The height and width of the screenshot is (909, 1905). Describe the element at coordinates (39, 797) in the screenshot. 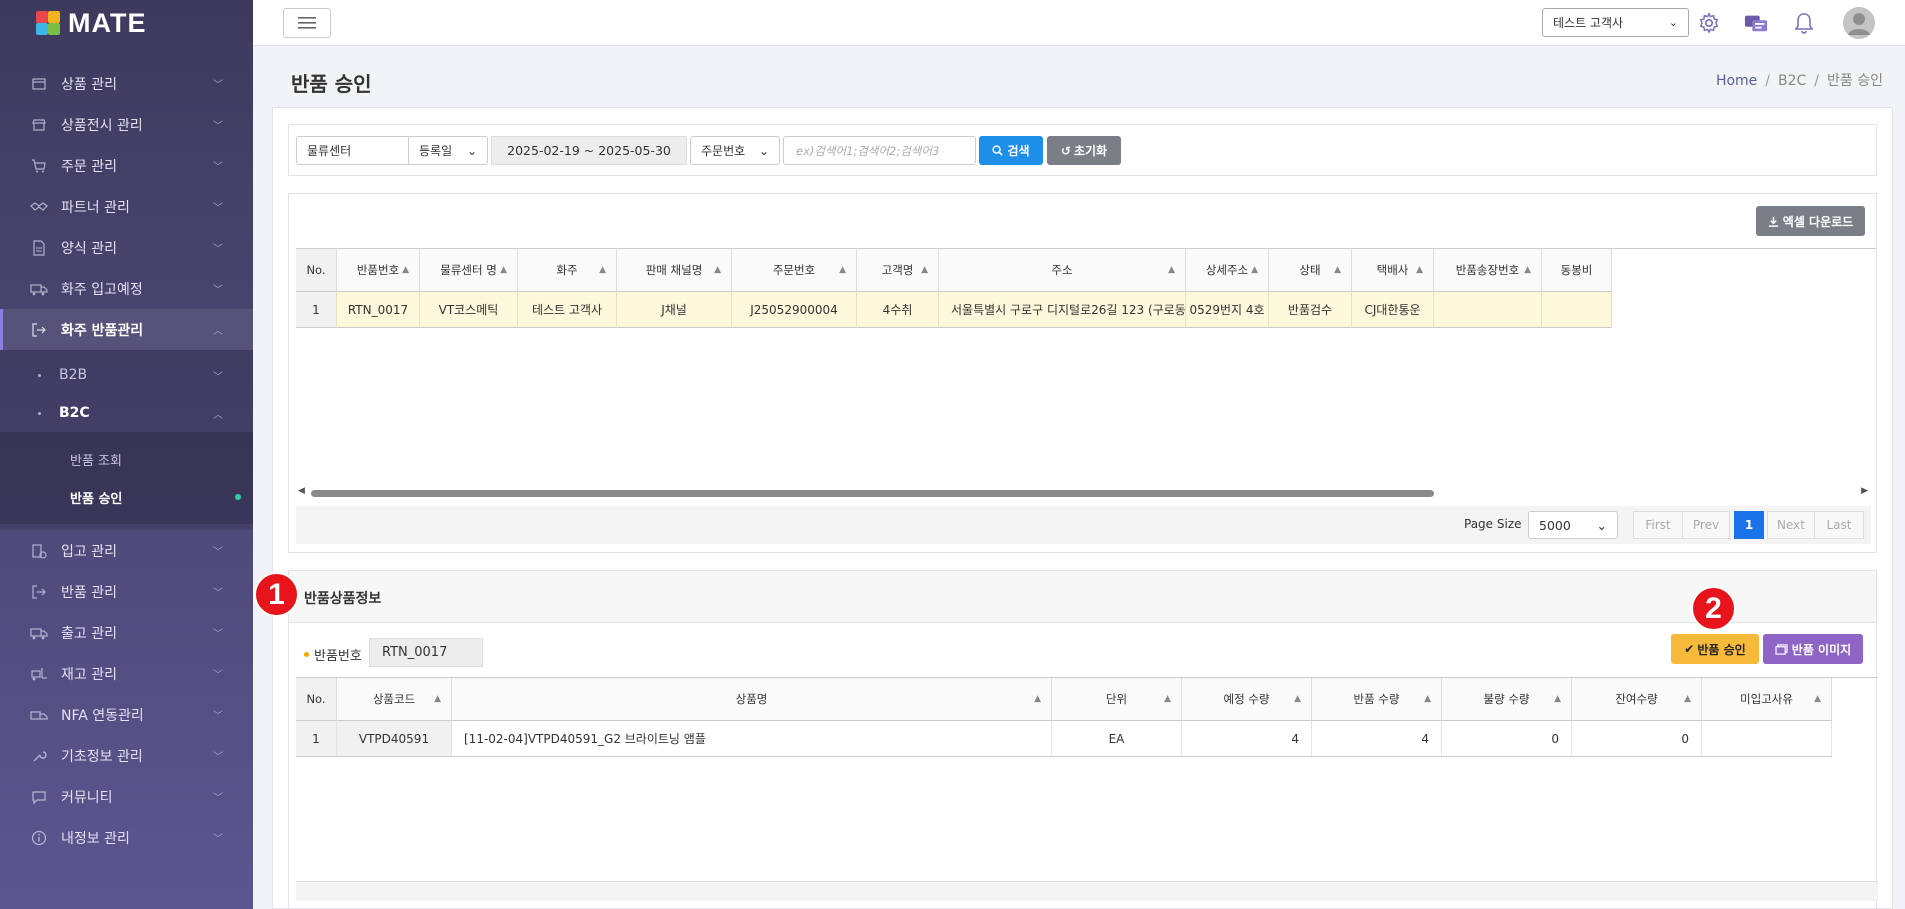

I see `chat-icon` at that location.